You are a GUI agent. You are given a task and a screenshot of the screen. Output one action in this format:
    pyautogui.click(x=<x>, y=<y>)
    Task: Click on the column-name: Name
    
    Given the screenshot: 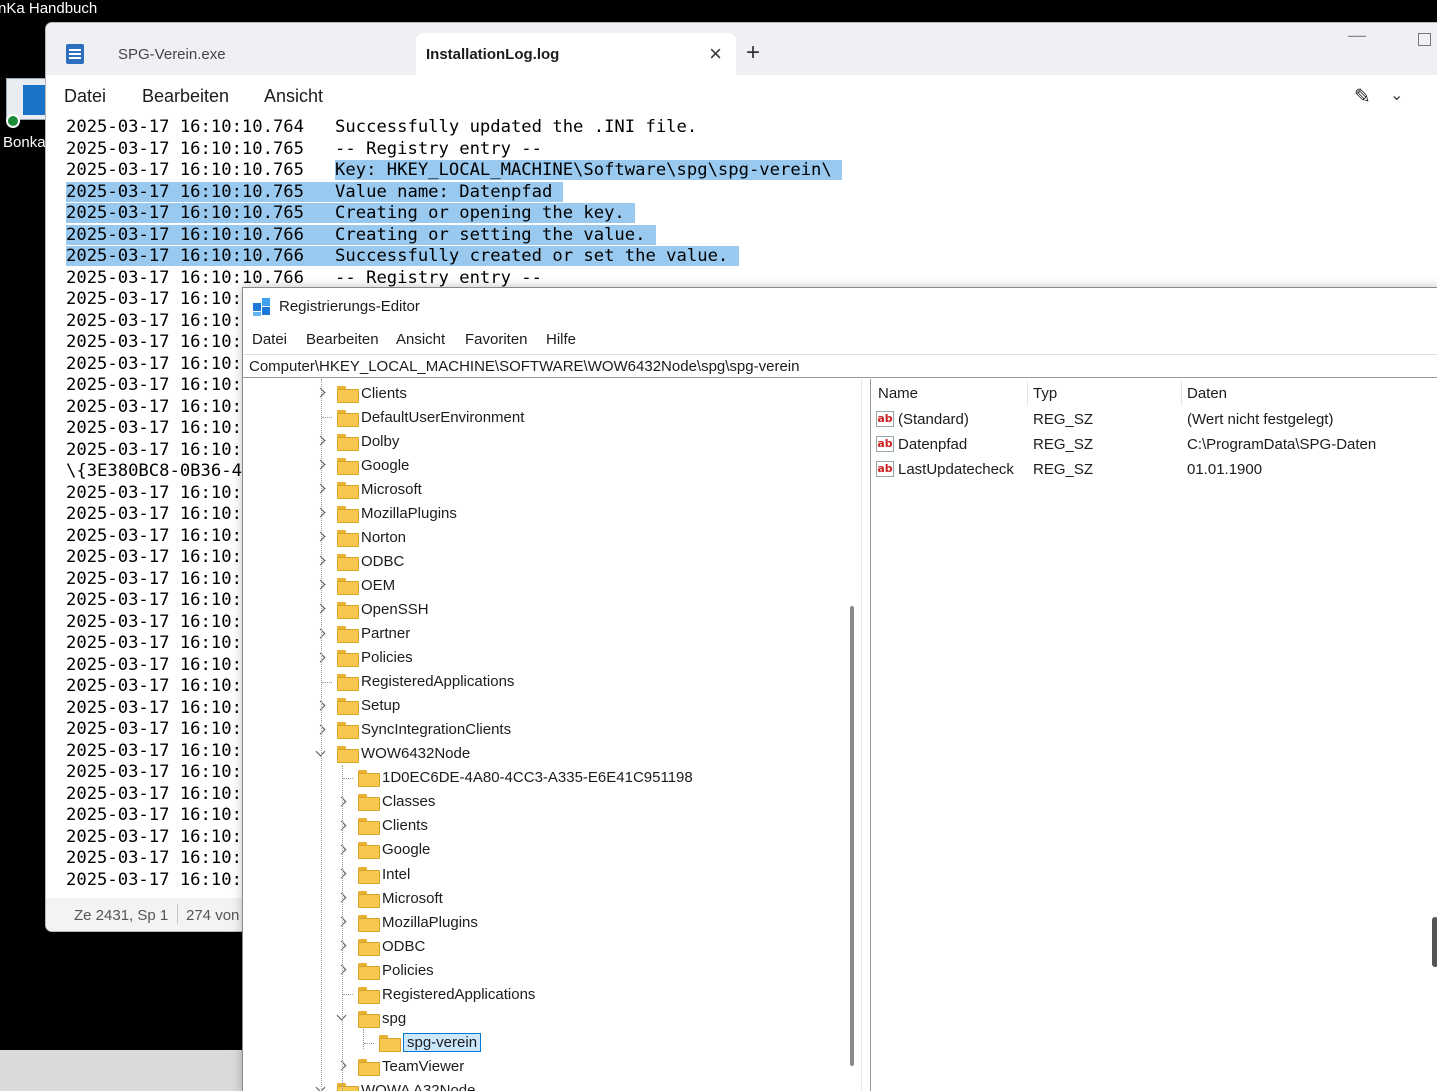 What is the action you would take?
    pyautogui.click(x=898, y=393)
    